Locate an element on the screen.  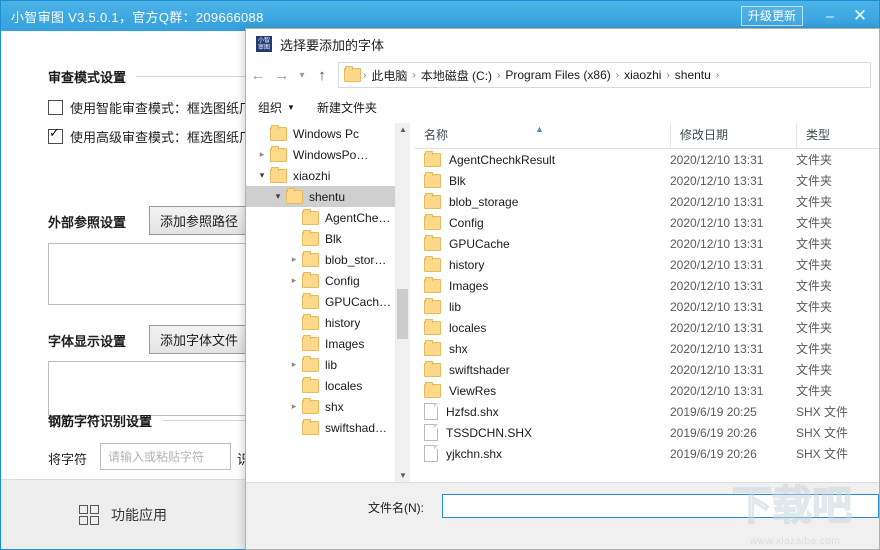
external-ref-list-box is located at coordinates (148, 274).